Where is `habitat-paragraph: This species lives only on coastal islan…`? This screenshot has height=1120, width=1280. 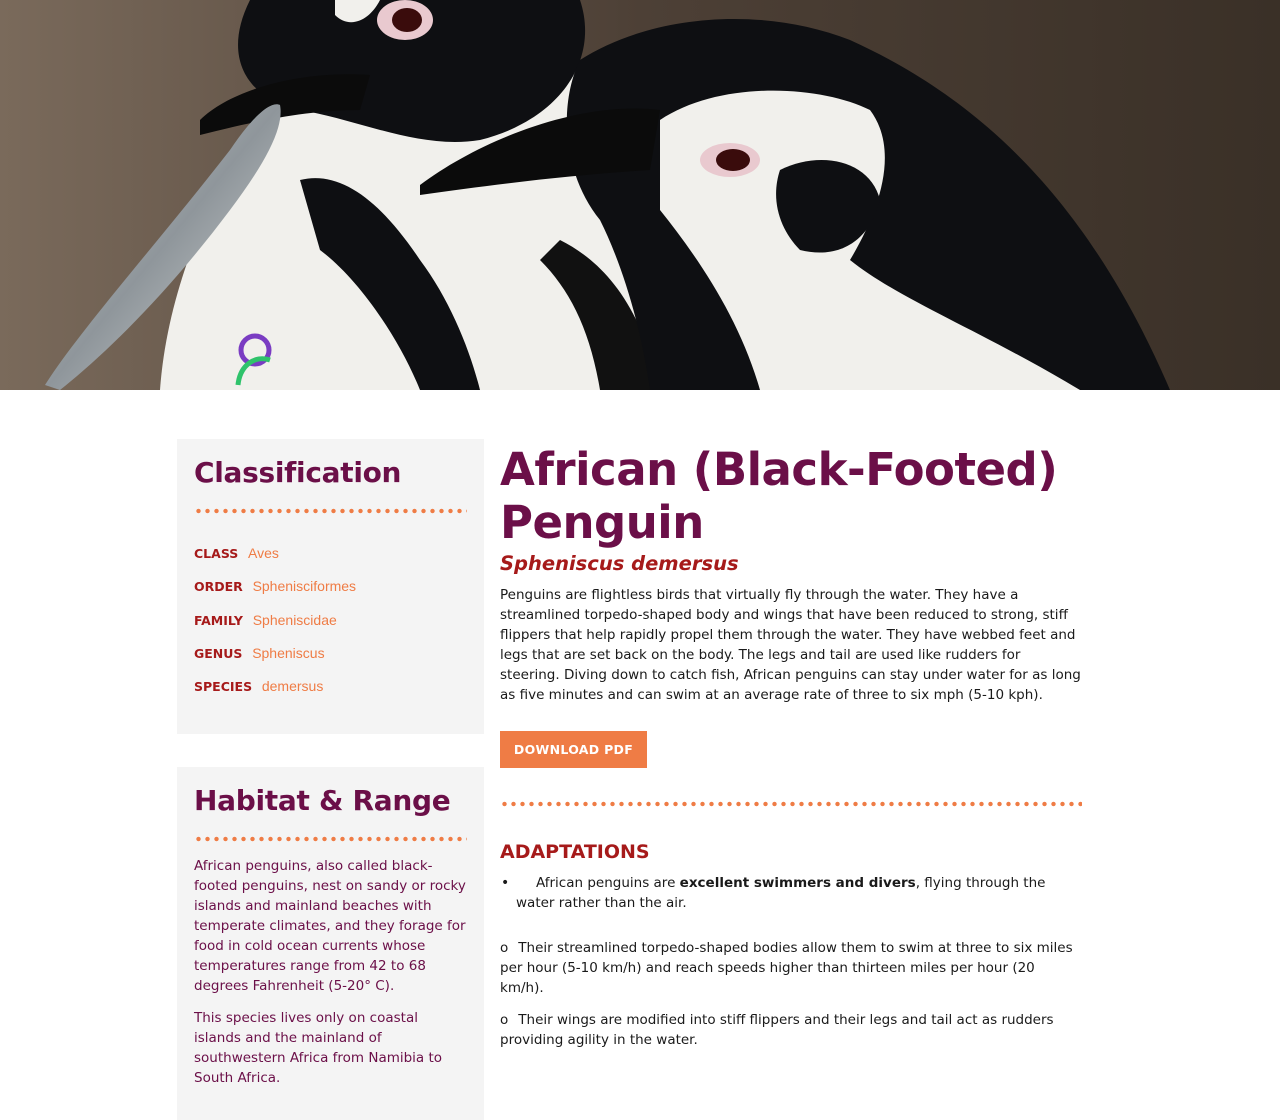 habitat-paragraph: This species lives only on coastal islan… is located at coordinates (318, 1048).